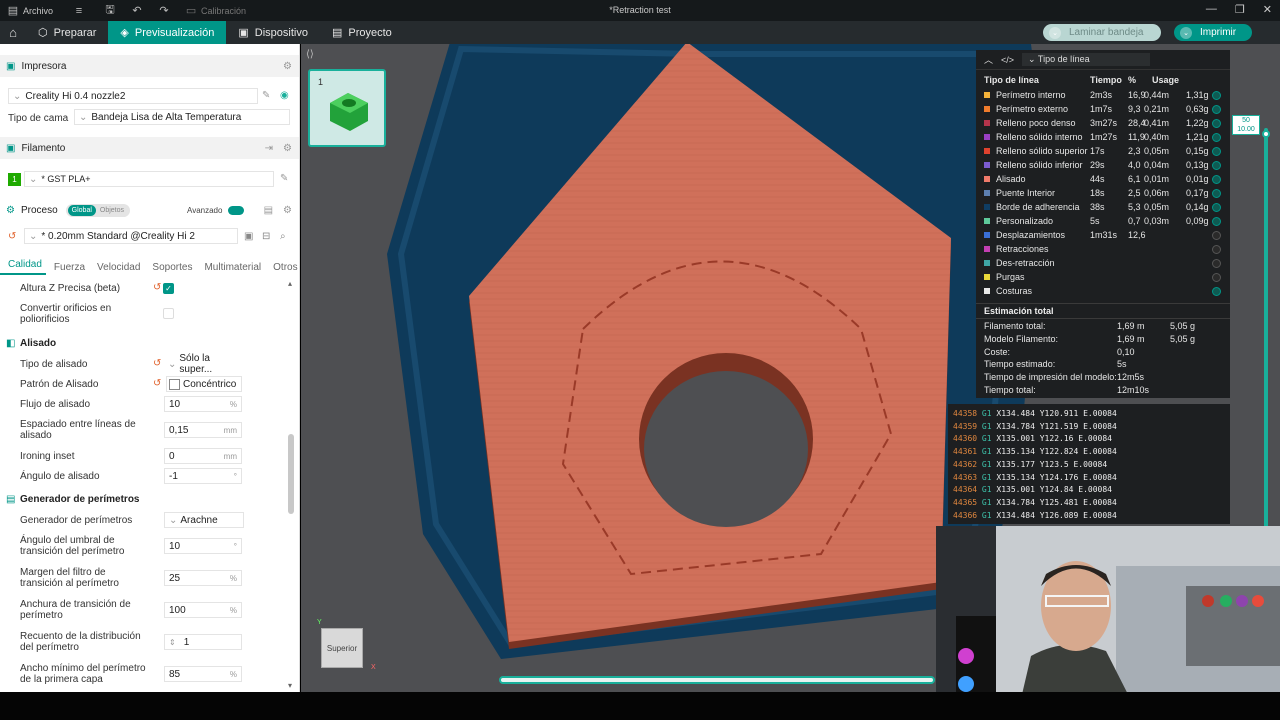 The width and height of the screenshot is (1280, 720). I want to click on collapse-panel-icon: ⟨⟩, so click(310, 54).